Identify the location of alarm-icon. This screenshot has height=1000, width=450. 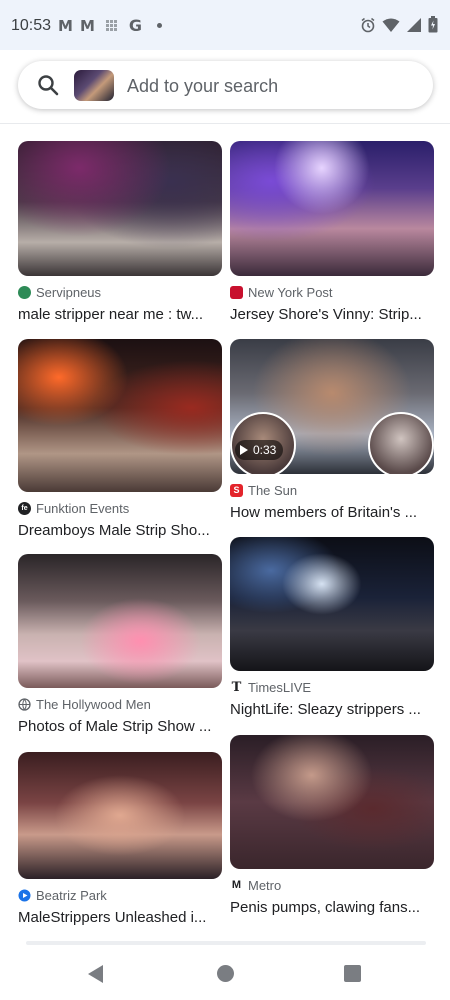
(368, 24).